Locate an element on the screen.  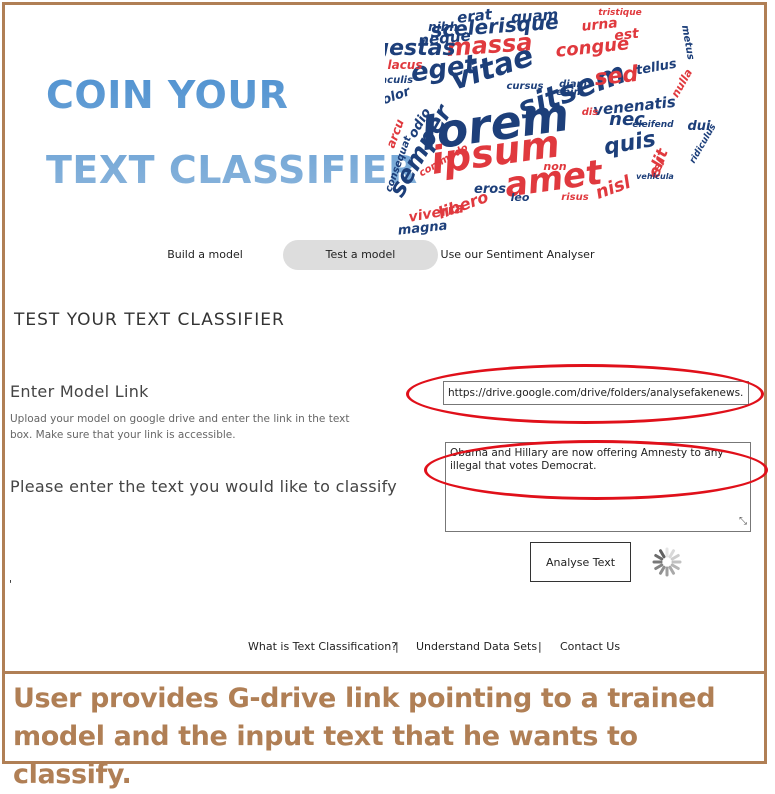
word-cloud-word: est is located at coordinates (627, 35).